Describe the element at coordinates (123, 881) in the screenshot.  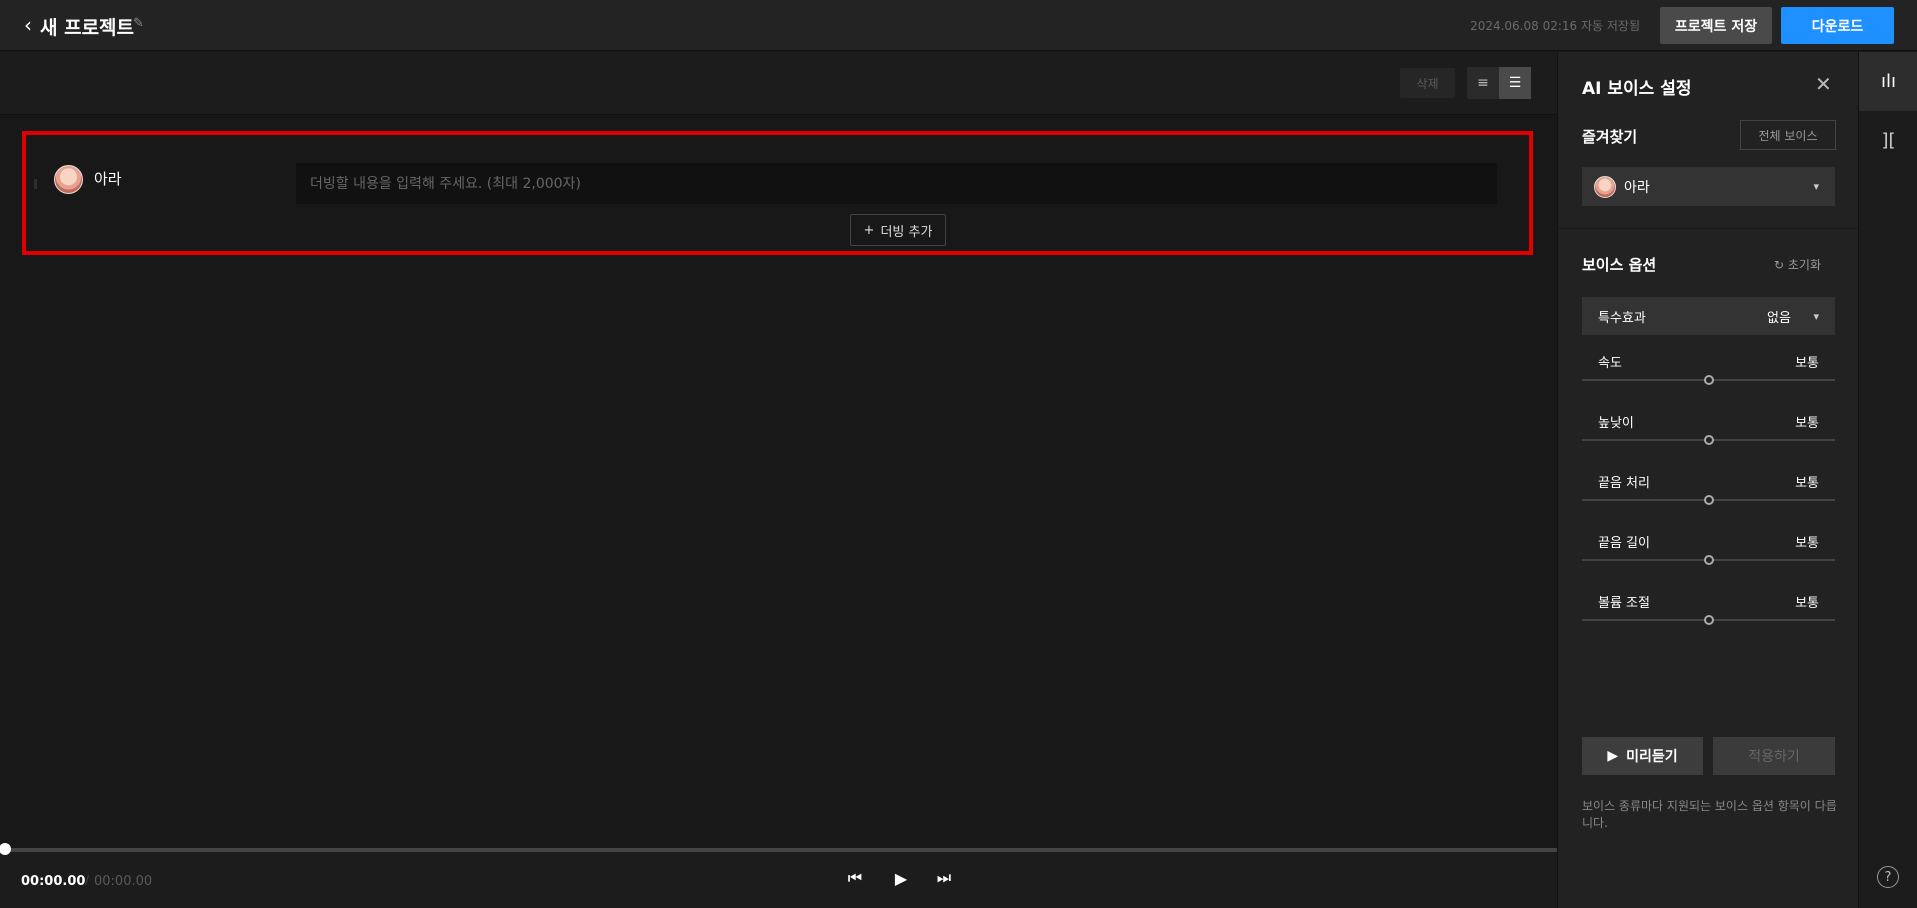
I see `total-time: 00:00.00` at that location.